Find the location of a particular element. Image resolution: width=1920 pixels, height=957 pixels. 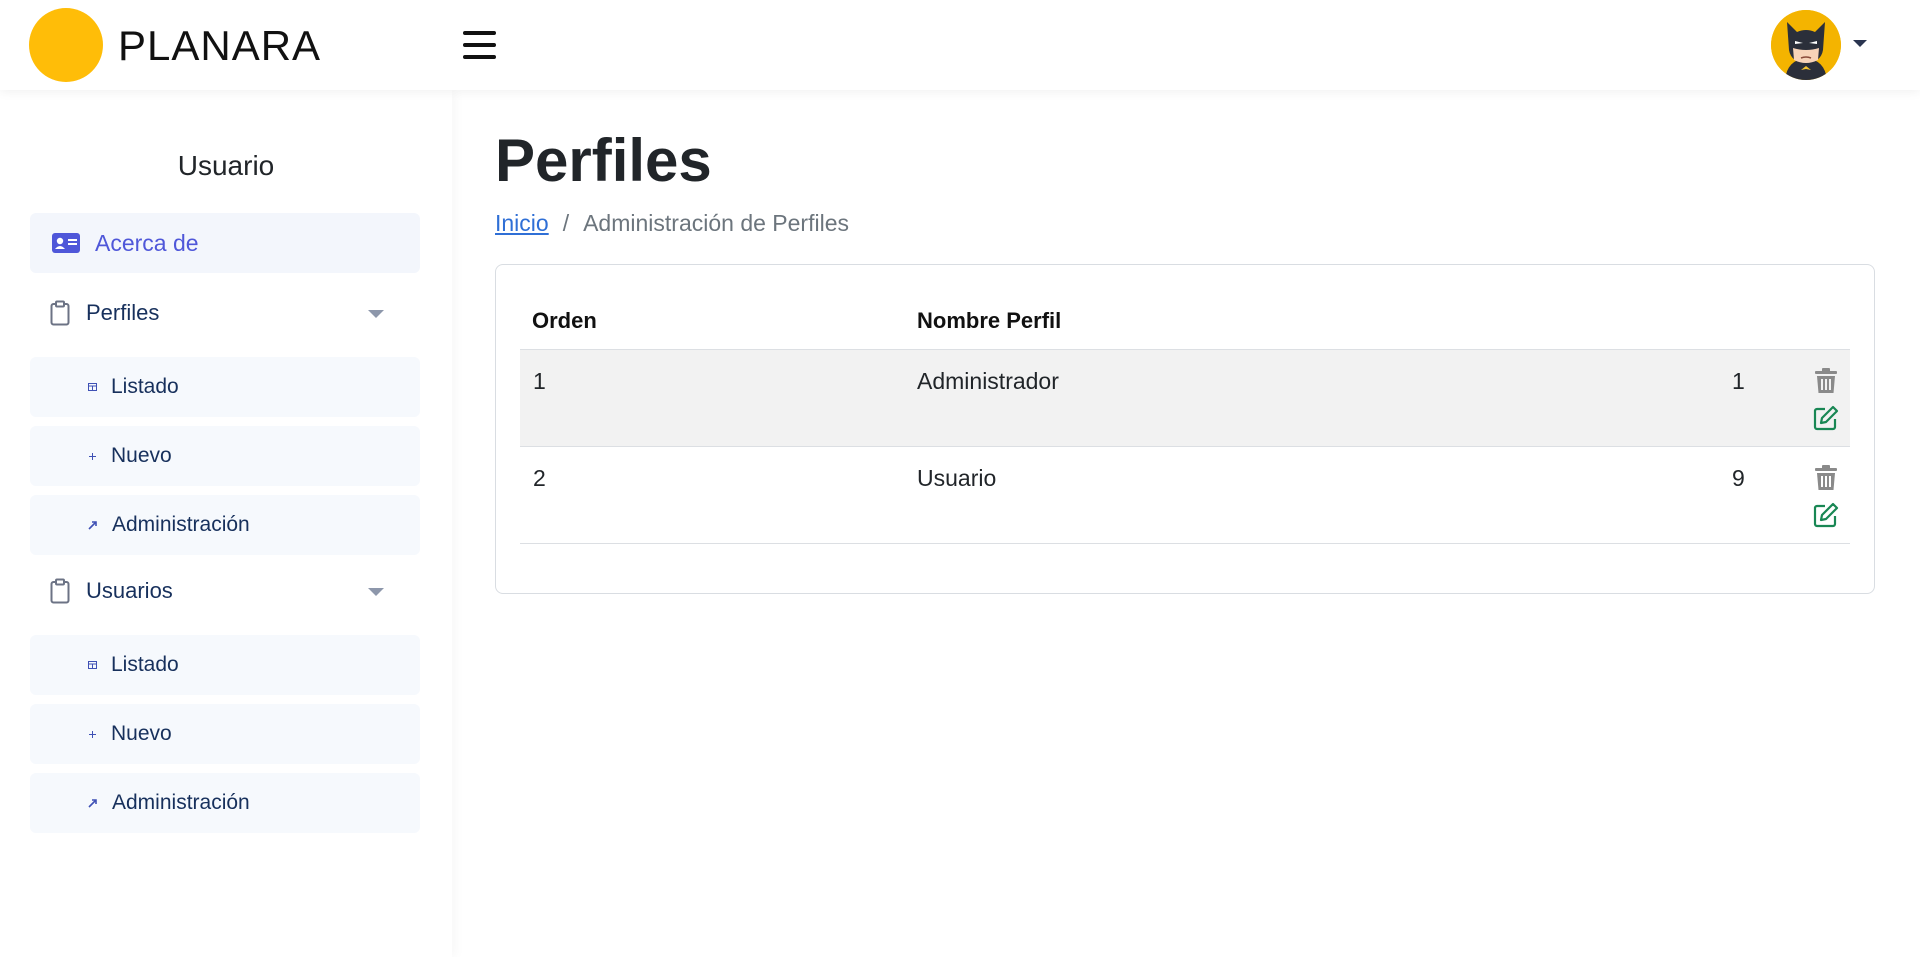

cell-user-count: 1 is located at coordinates (1738, 381).